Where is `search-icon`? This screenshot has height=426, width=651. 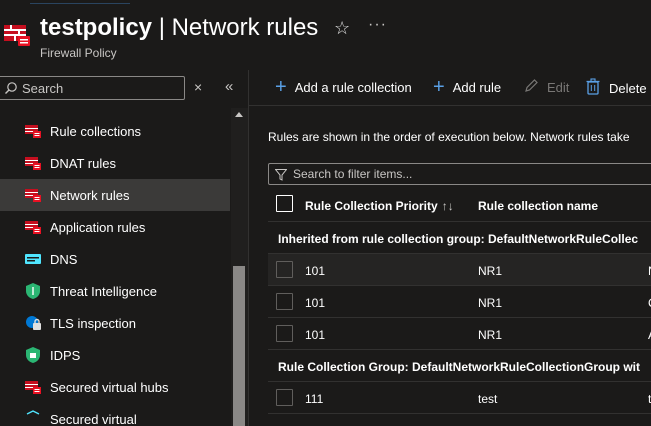
search-icon is located at coordinates (11, 88).